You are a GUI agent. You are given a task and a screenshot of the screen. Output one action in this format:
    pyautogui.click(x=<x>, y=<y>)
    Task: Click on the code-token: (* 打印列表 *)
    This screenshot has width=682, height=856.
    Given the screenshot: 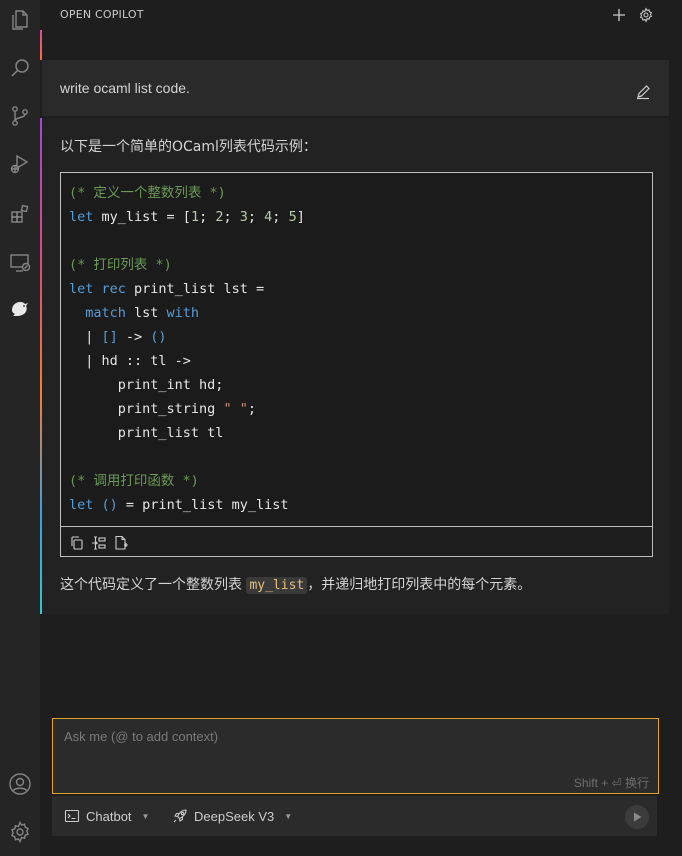 What is the action you would take?
    pyautogui.click(x=120, y=265)
    